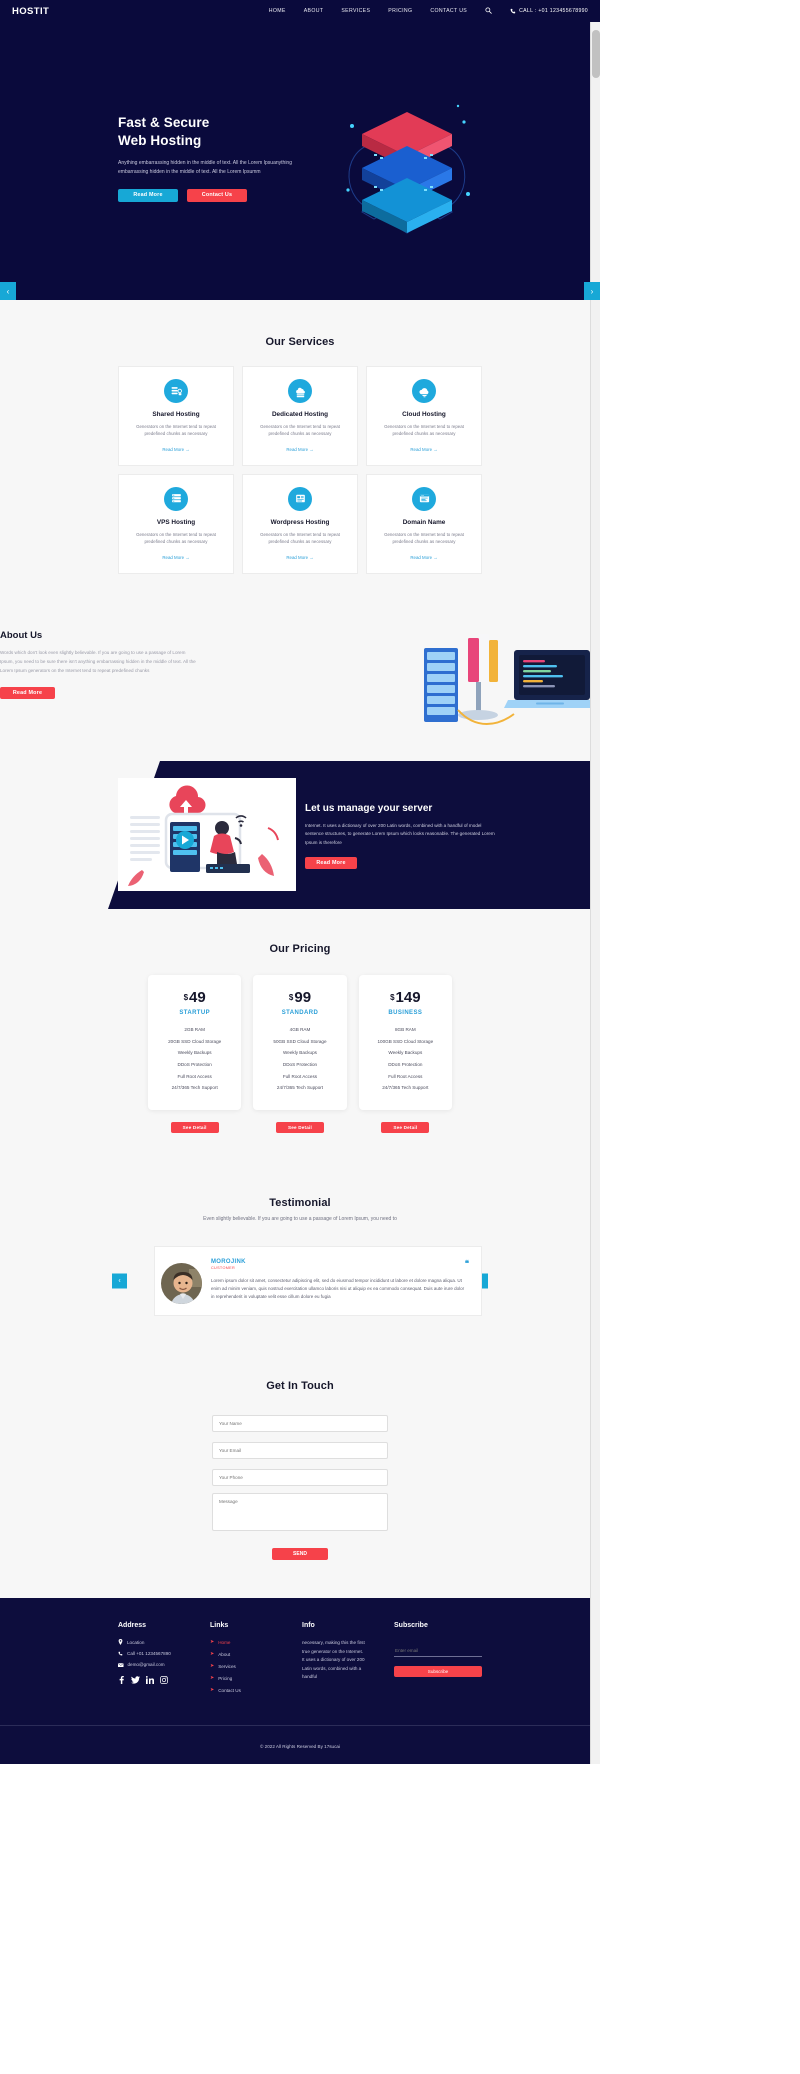  What do you see at coordinates (300, 1554) in the screenshot?
I see `send-button: SEND` at bounding box center [300, 1554].